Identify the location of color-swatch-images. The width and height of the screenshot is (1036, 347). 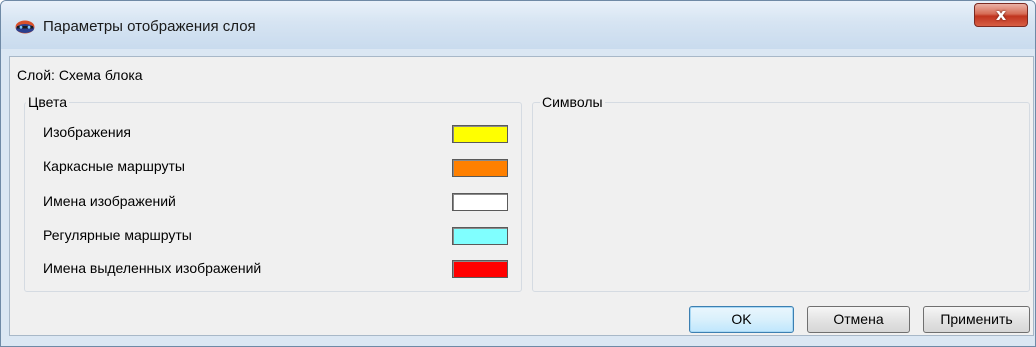
(480, 134).